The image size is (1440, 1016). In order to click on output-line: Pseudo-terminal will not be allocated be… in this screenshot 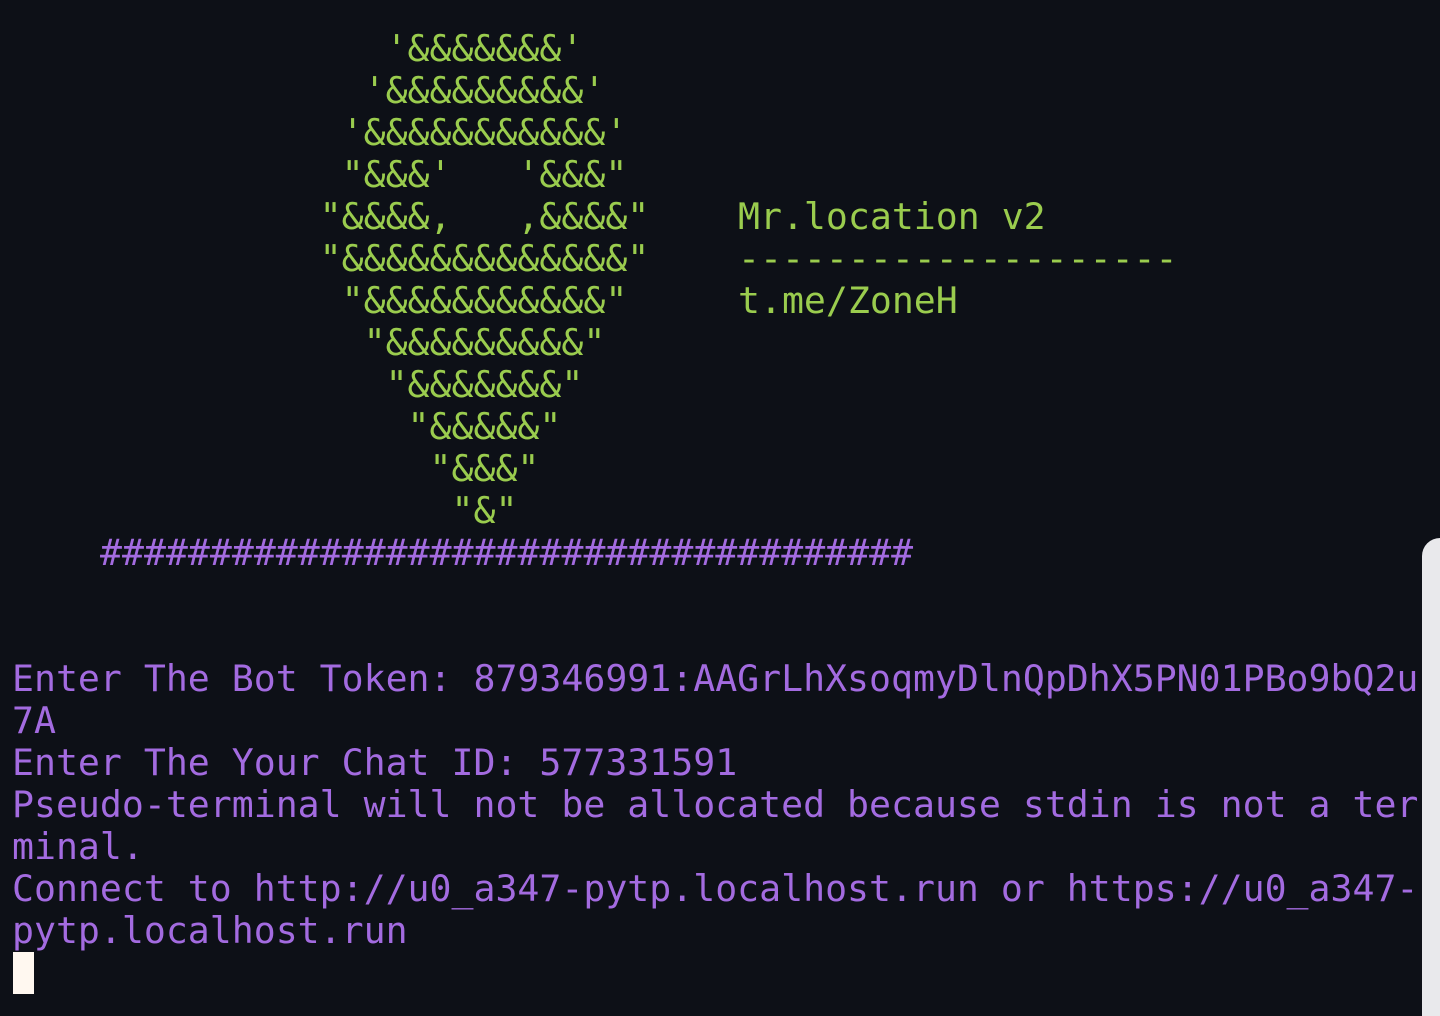, I will do `click(715, 804)`.